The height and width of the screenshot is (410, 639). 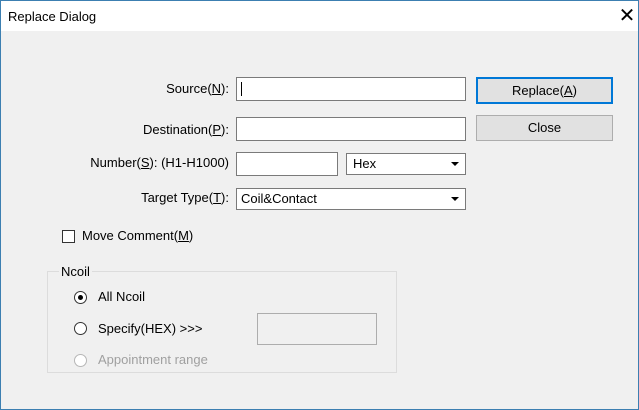 I want to click on text-caret, so click(x=241, y=89).